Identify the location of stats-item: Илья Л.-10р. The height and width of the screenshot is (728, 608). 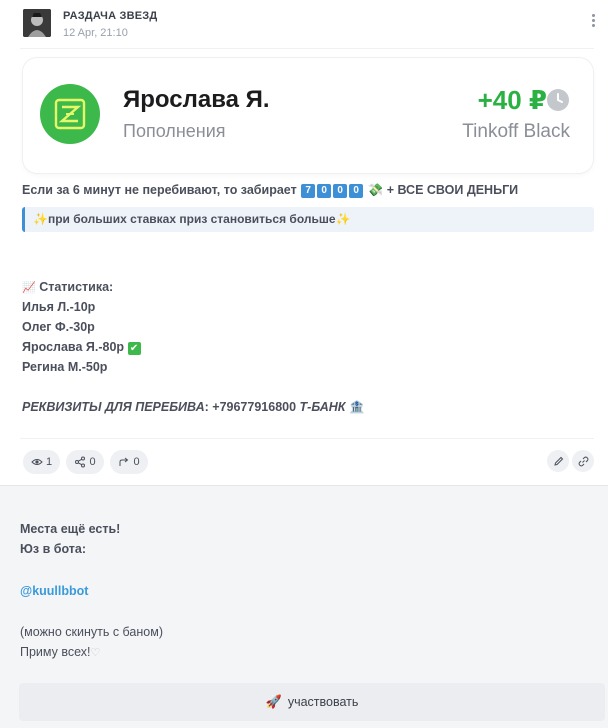
(59, 307).